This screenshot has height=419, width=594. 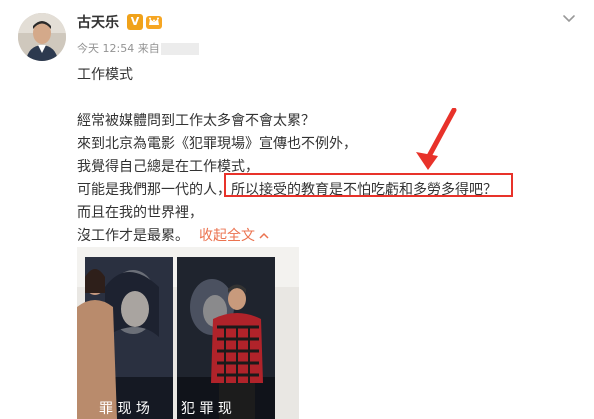 What do you see at coordinates (317, 98) in the screenshot?
I see `post-line` at bounding box center [317, 98].